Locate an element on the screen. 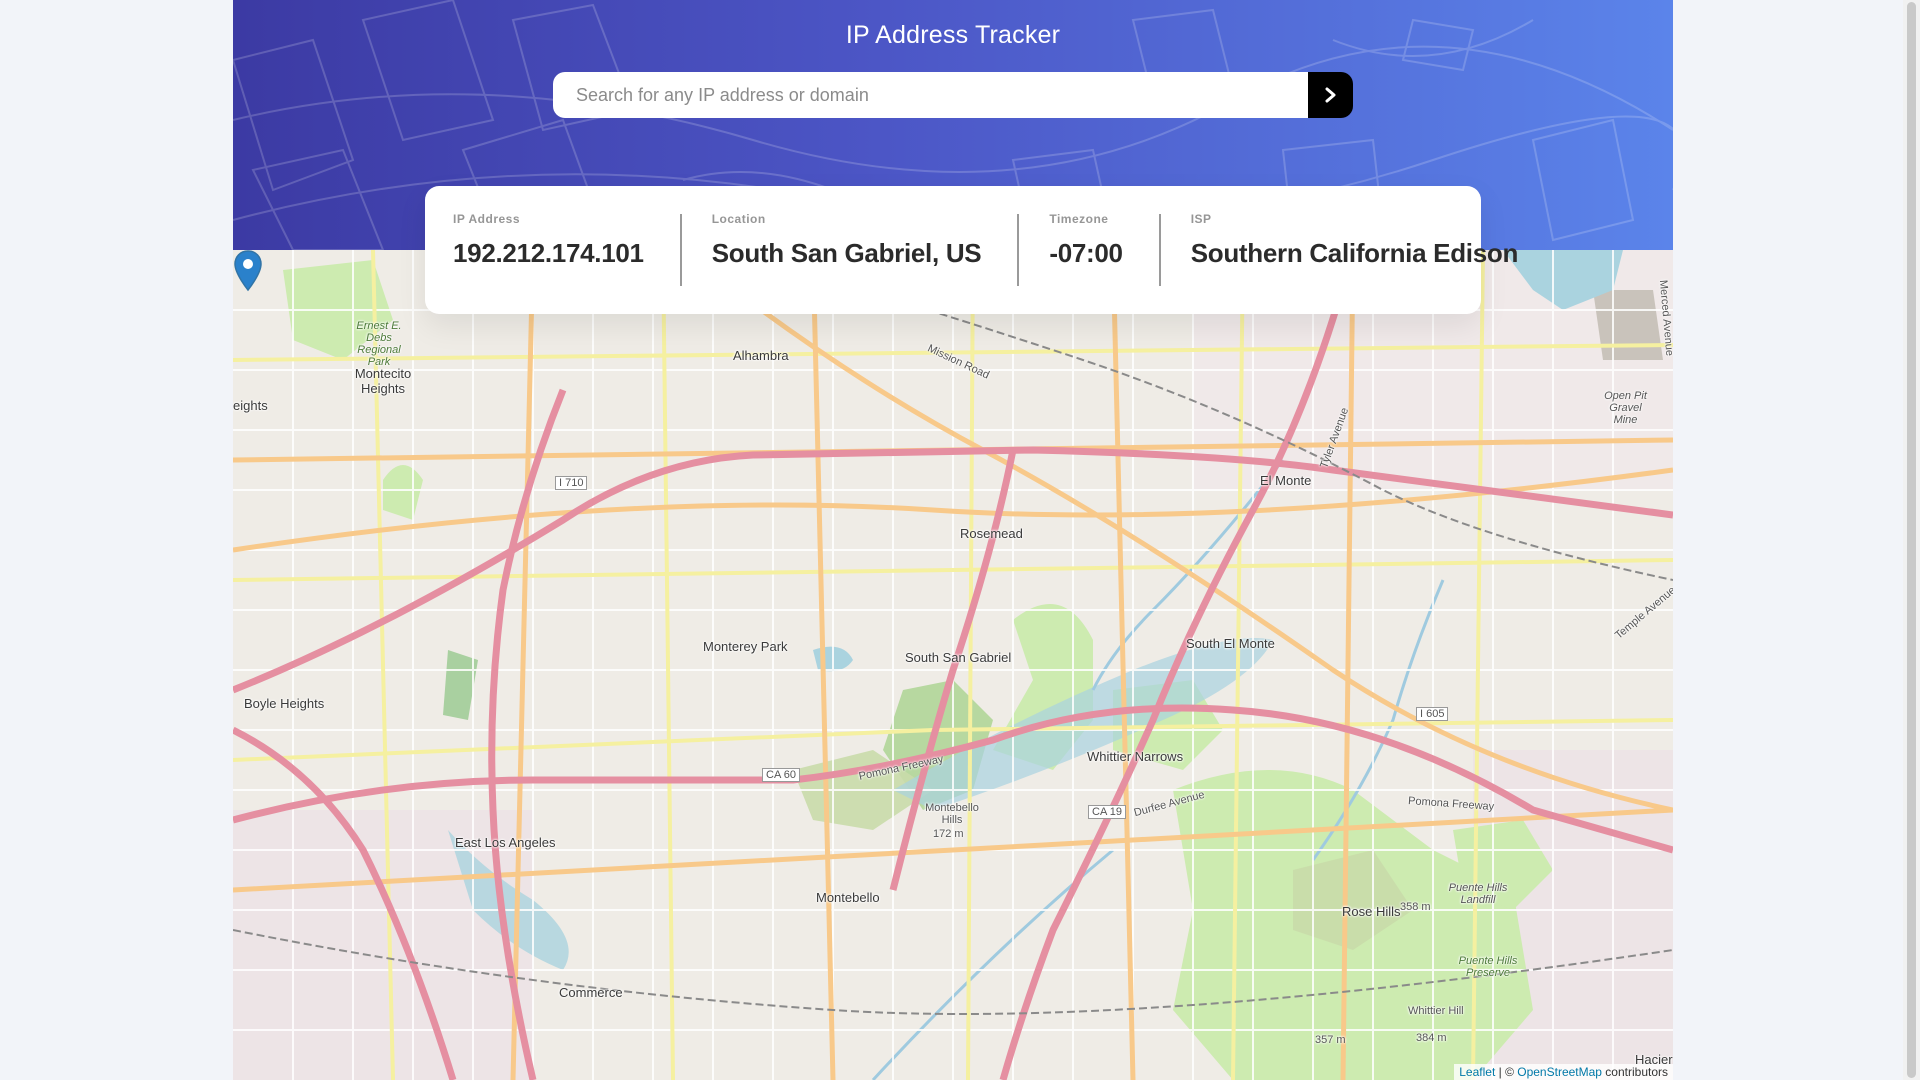  timezone-label: Timezone is located at coordinates (1079, 219).